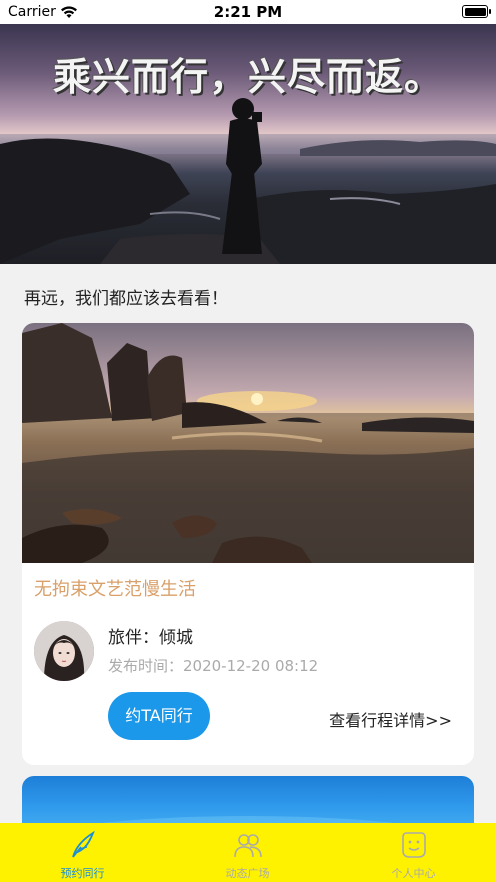 The width and height of the screenshot is (496, 882). I want to click on feather-icon, so click(82, 845).